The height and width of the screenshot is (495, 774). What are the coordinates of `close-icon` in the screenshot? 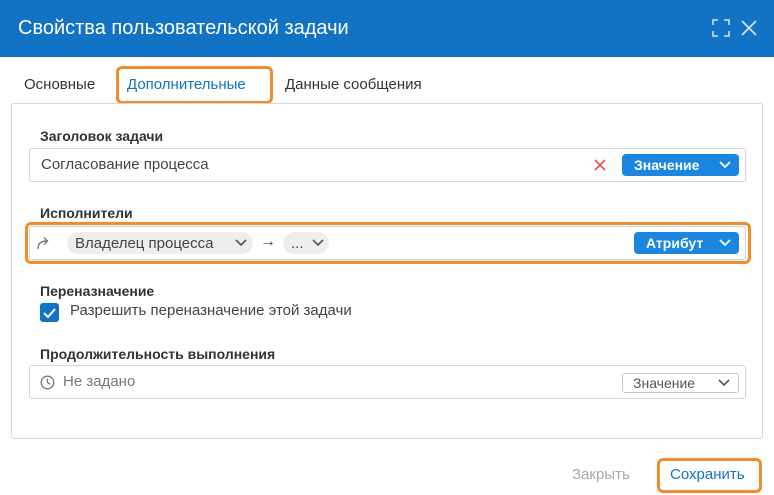 It's located at (749, 28).